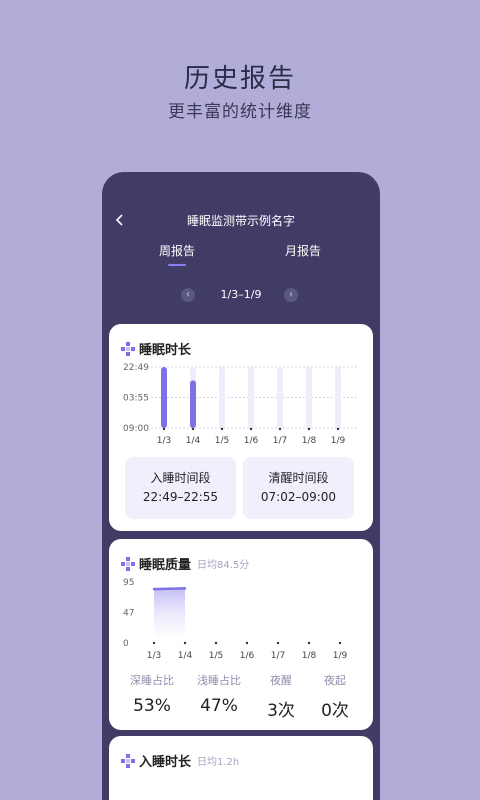 The width and height of the screenshot is (480, 800). Describe the element at coordinates (180, 478) in the screenshot. I see `bedtime-label: 入睡时间段` at that location.